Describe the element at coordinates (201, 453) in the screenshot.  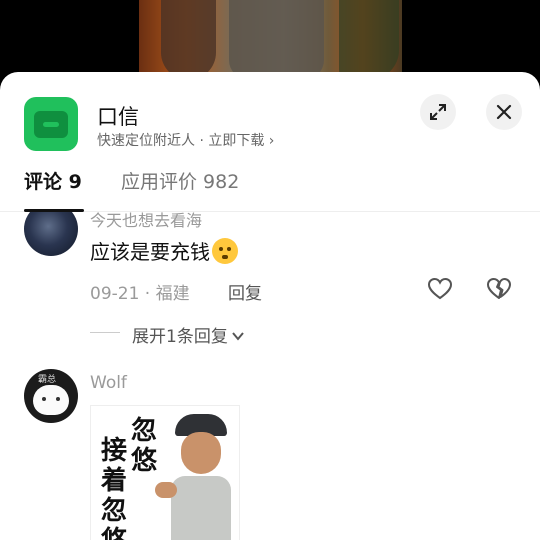
I see `meme-head` at that location.